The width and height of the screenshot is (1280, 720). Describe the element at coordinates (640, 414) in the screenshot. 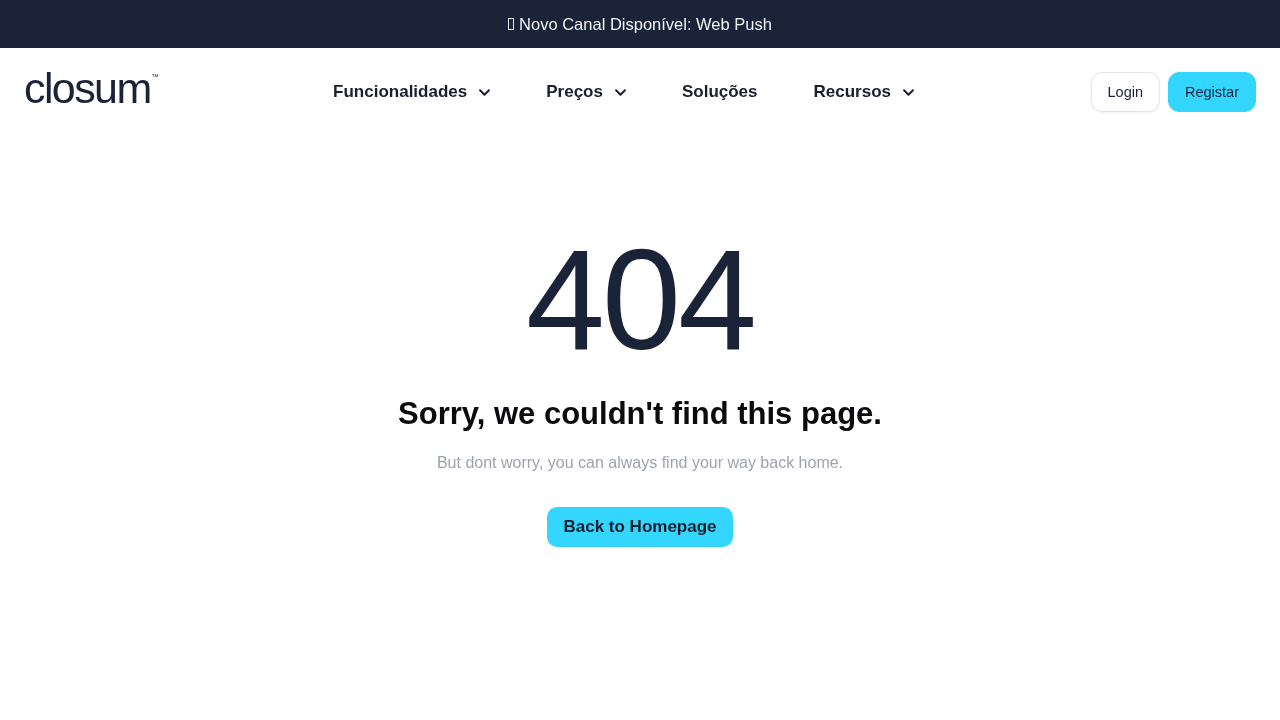

I see `error-title: Sorry, we couldn't find this page.` at that location.